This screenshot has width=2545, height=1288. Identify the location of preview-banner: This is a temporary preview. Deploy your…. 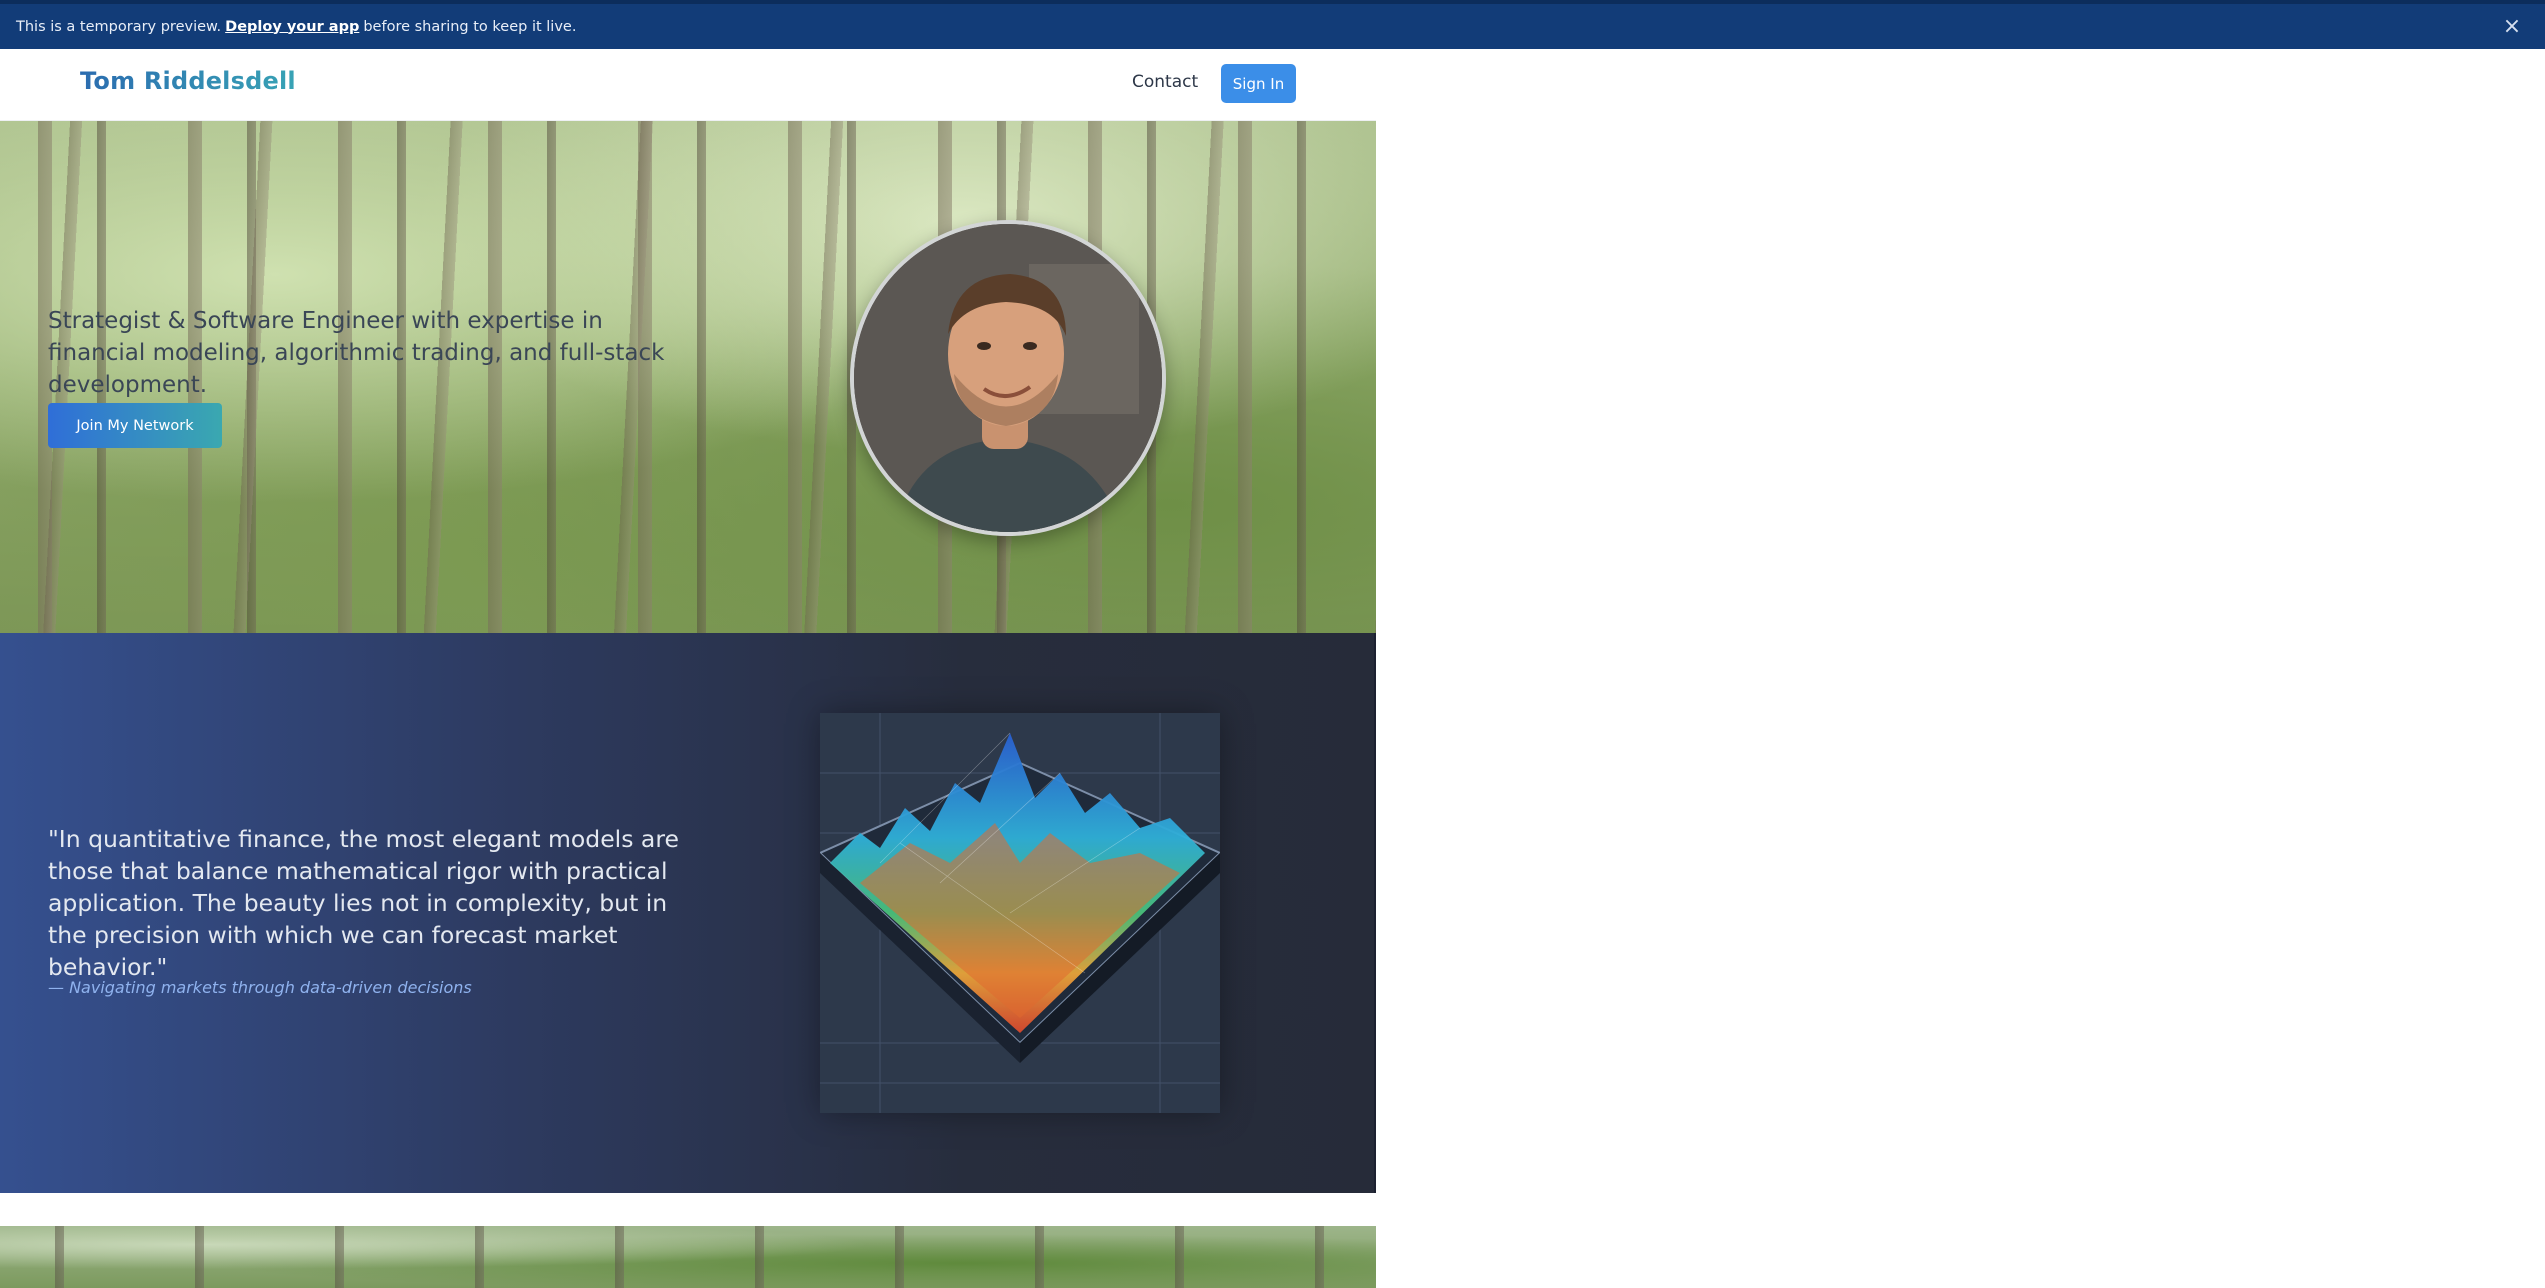
(1272, 24).